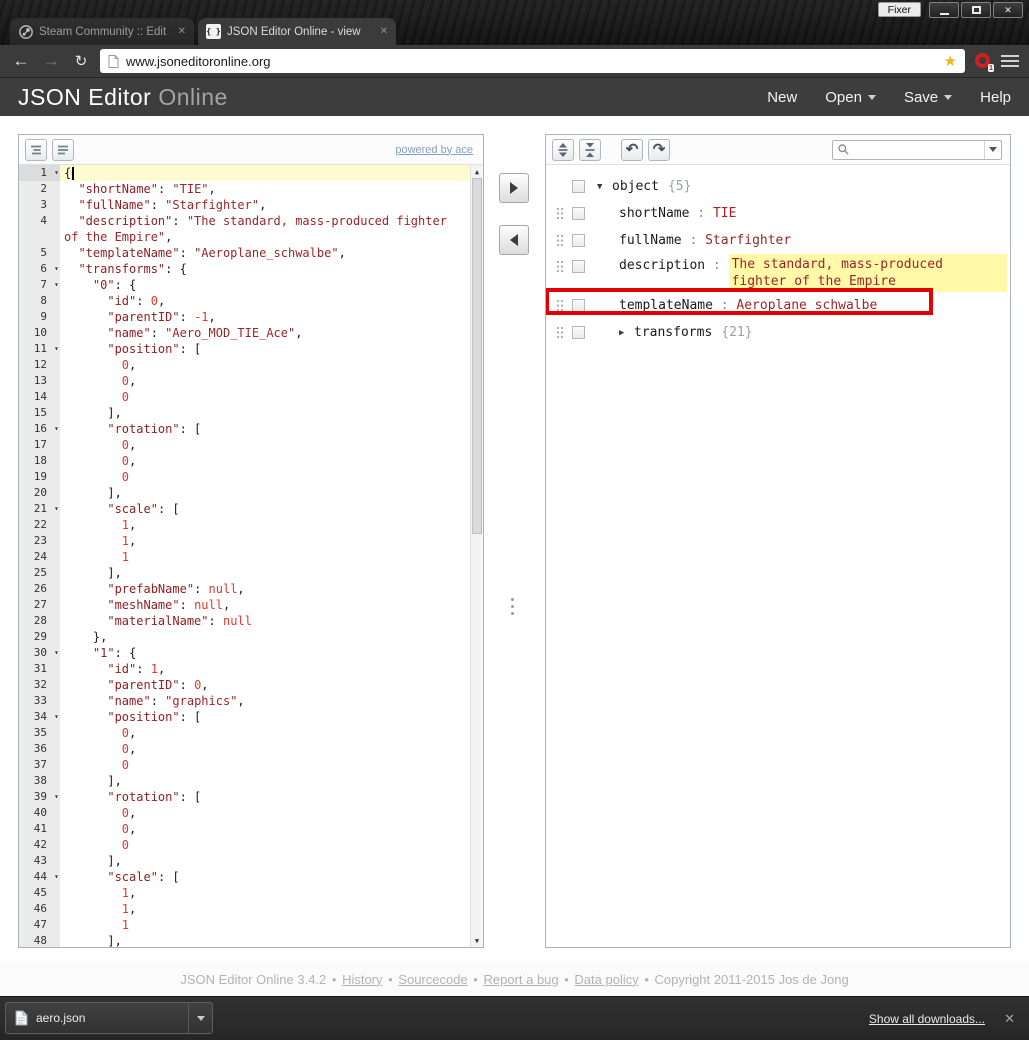 This screenshot has height=1040, width=1029. Describe the element at coordinates (251, 365) in the screenshot. I see `code-line-12: 12 0,` at that location.